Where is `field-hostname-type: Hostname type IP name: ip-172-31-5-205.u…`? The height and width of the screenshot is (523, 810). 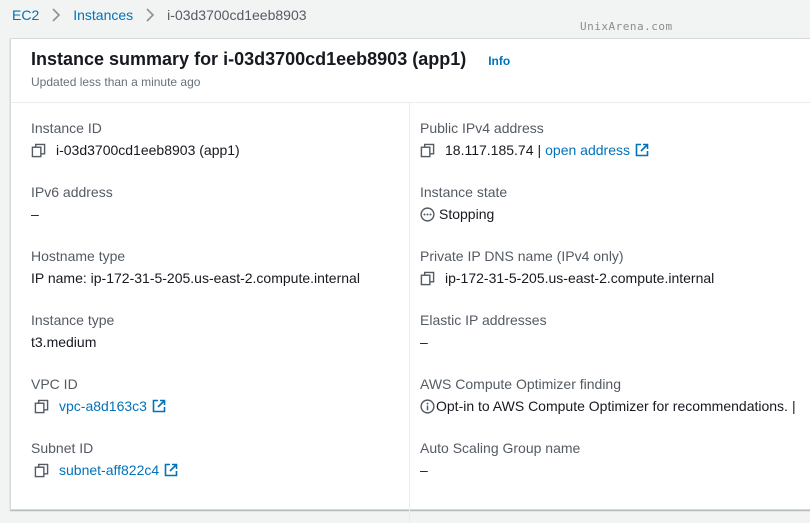
field-hostname-type: Hostname type IP name: ip-172-31-5-205.u… is located at coordinates (221, 267).